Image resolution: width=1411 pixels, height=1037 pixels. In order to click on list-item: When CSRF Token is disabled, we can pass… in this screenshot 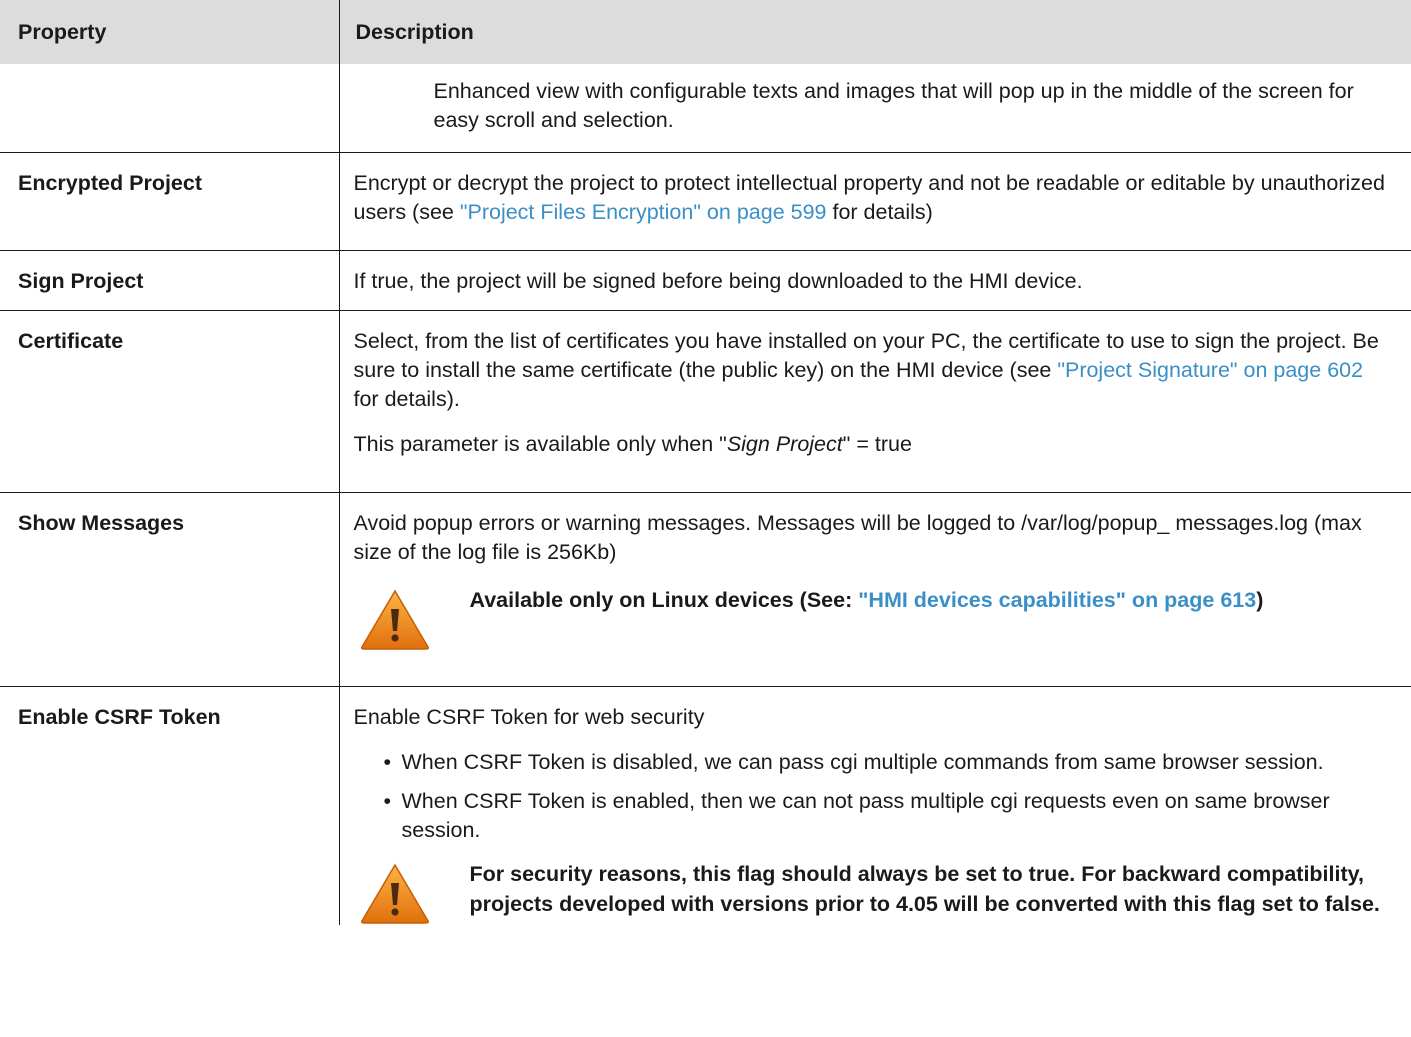, I will do `click(886, 762)`.